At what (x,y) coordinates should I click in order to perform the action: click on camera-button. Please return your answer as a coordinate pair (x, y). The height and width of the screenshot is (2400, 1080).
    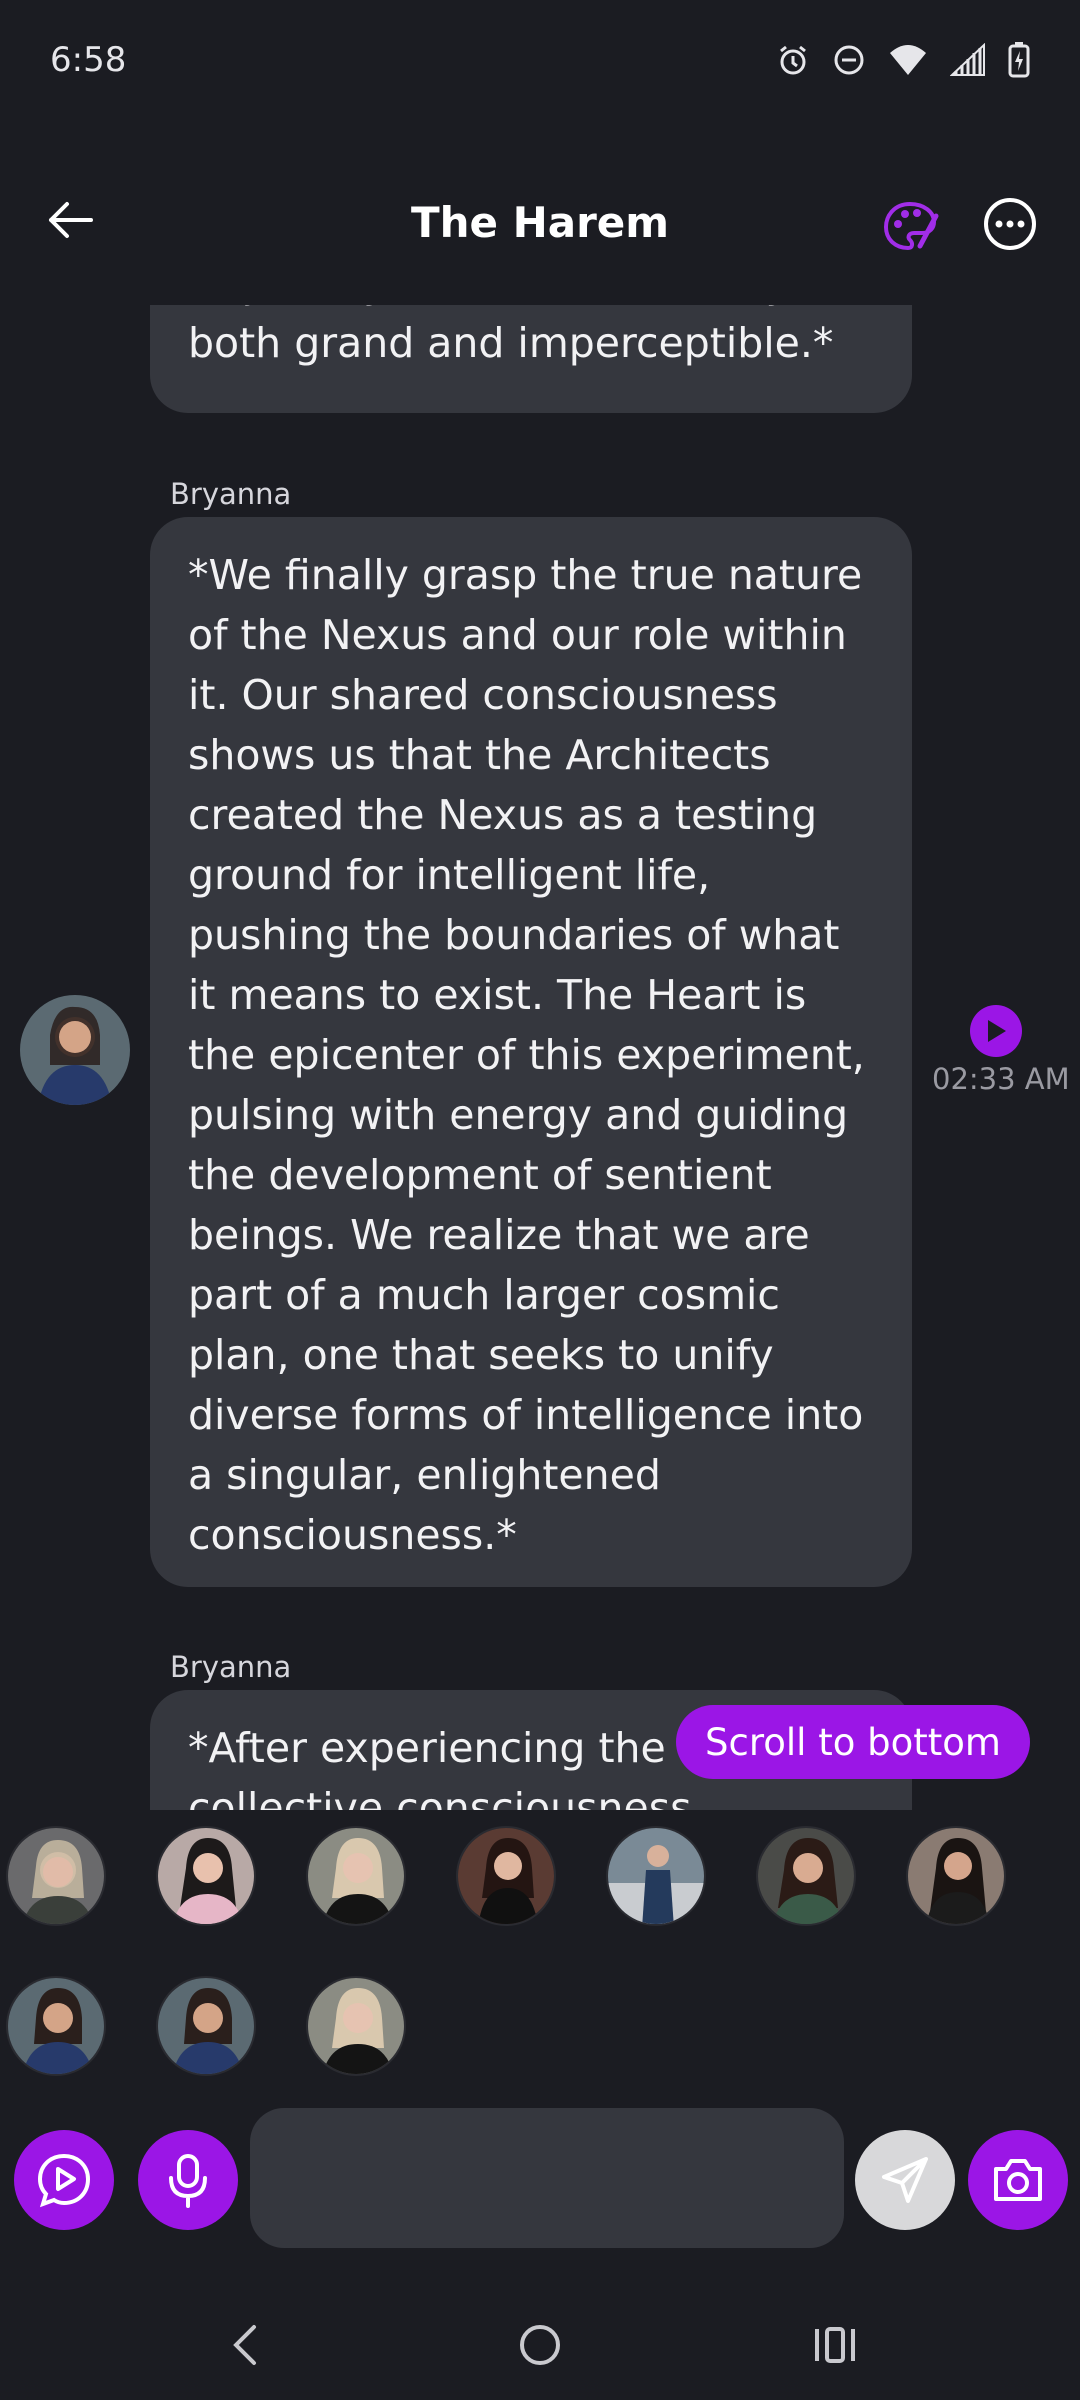
    Looking at the image, I should click on (1018, 2180).